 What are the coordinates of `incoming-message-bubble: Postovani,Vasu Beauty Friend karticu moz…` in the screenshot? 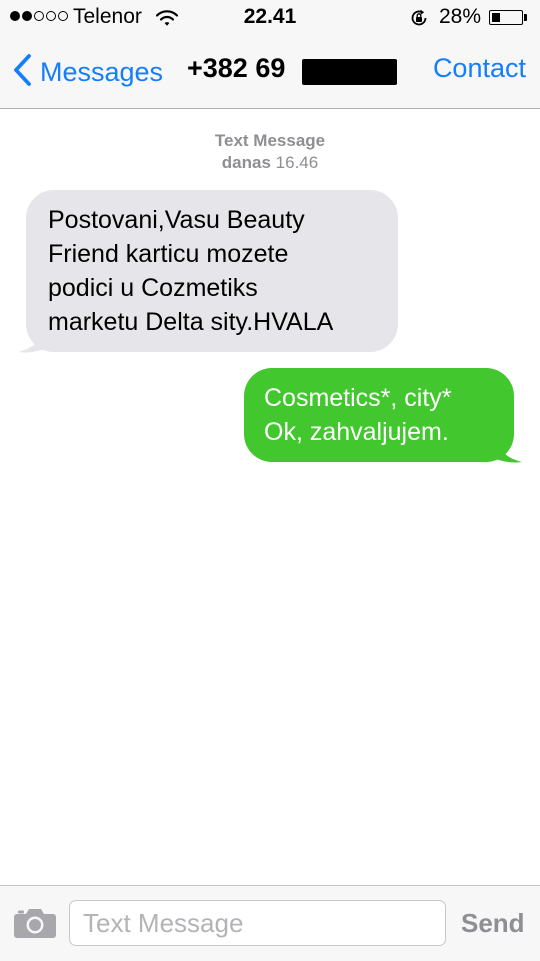 It's located at (212, 271).